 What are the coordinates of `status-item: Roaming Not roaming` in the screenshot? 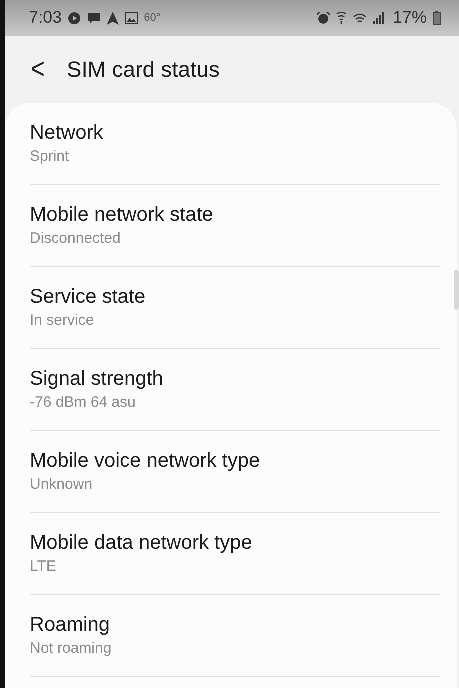 It's located at (235, 636).